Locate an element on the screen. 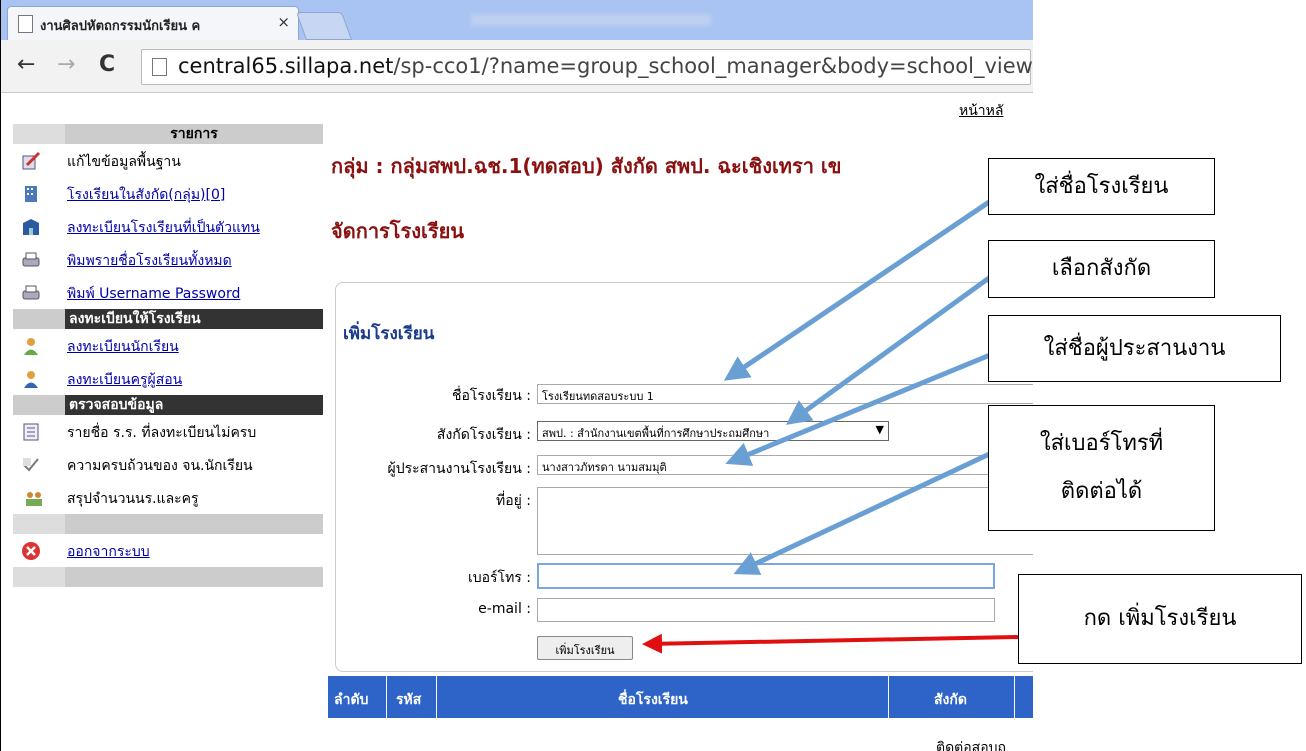 Image resolution: width=1306 pixels, height=751 pixels. email-input is located at coordinates (766, 610).